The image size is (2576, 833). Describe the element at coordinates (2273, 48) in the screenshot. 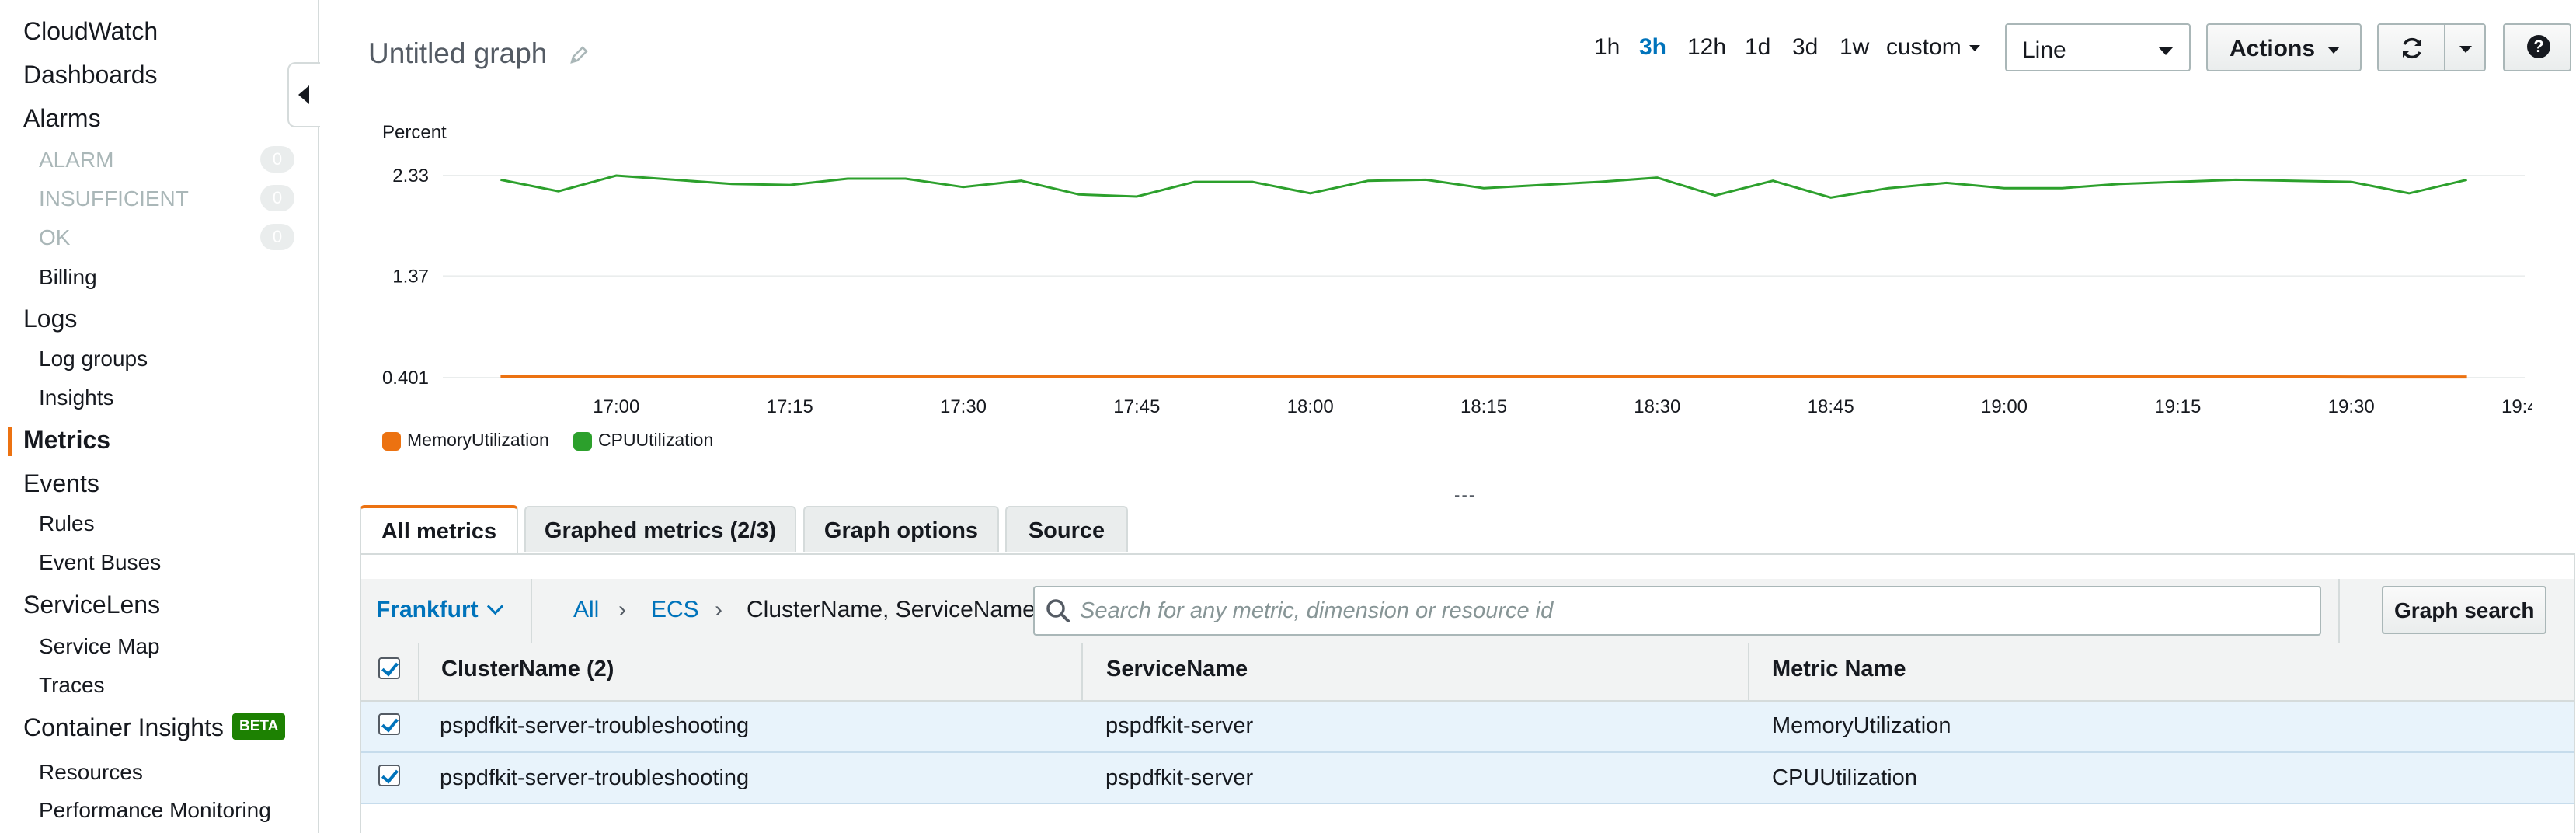

I see `actions-label: Actions` at that location.